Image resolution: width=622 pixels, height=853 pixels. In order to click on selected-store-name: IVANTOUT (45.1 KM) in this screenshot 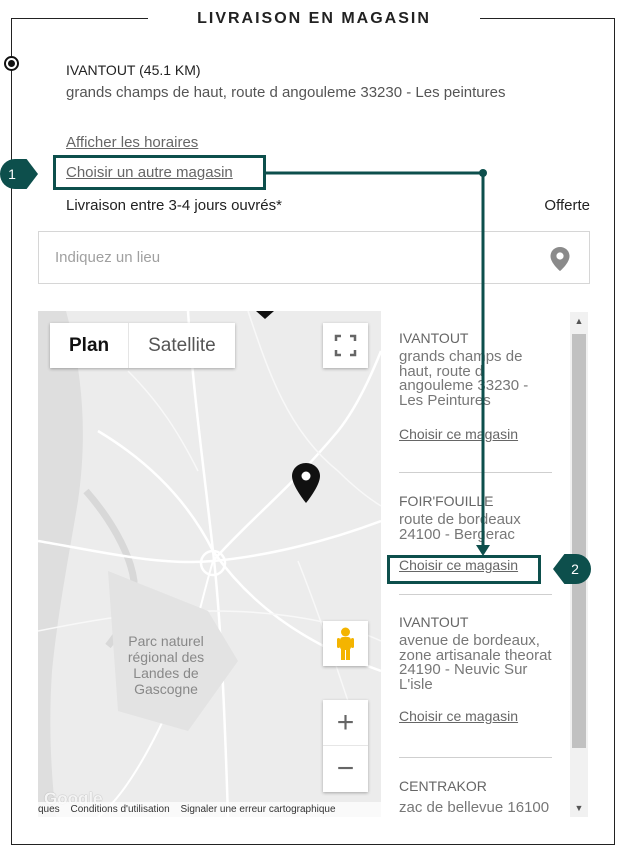, I will do `click(133, 70)`.